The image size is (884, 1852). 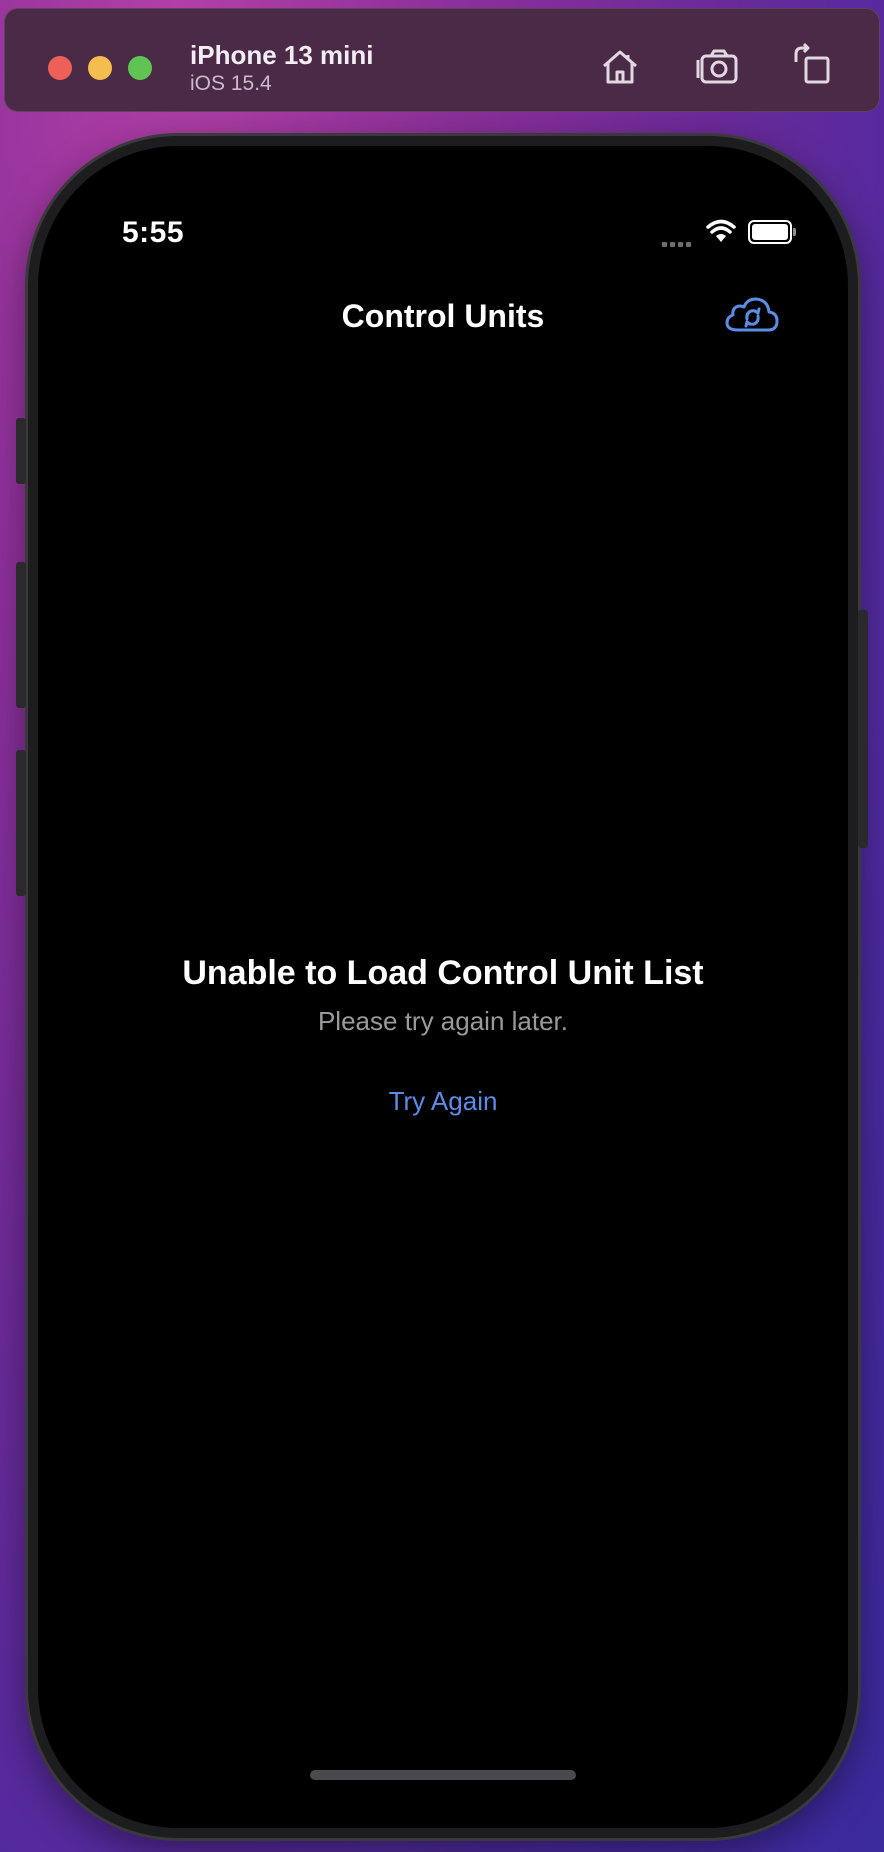 What do you see at coordinates (721, 230) in the screenshot?
I see `wifi-icon` at bounding box center [721, 230].